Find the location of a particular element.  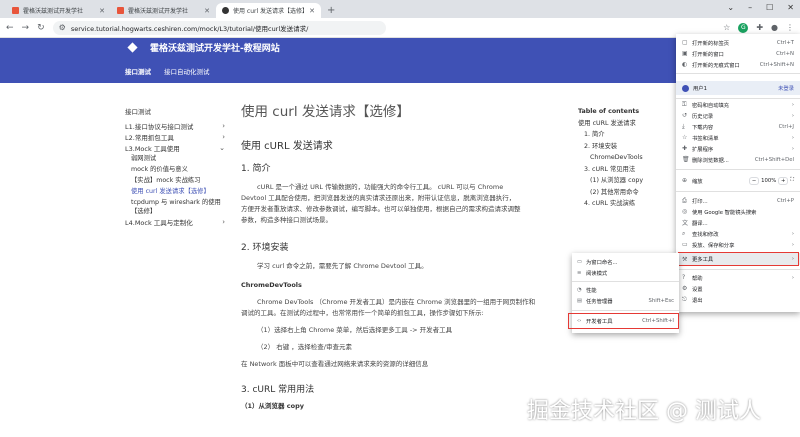

section-heading: 1. 简介 is located at coordinates (256, 169).